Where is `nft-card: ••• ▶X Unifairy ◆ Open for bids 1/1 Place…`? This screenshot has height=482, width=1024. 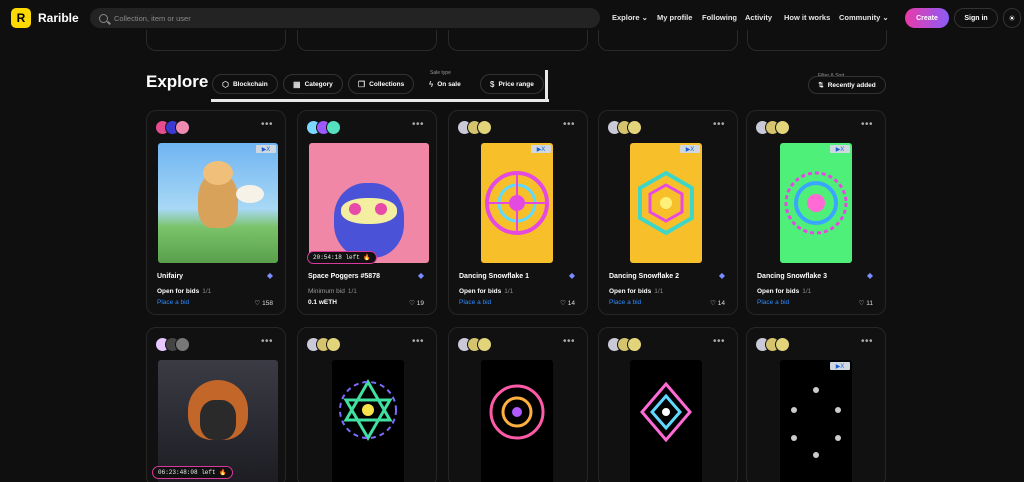 nft-card: ••• ▶X Unifairy ◆ Open for bids 1/1 Place… is located at coordinates (216, 212).